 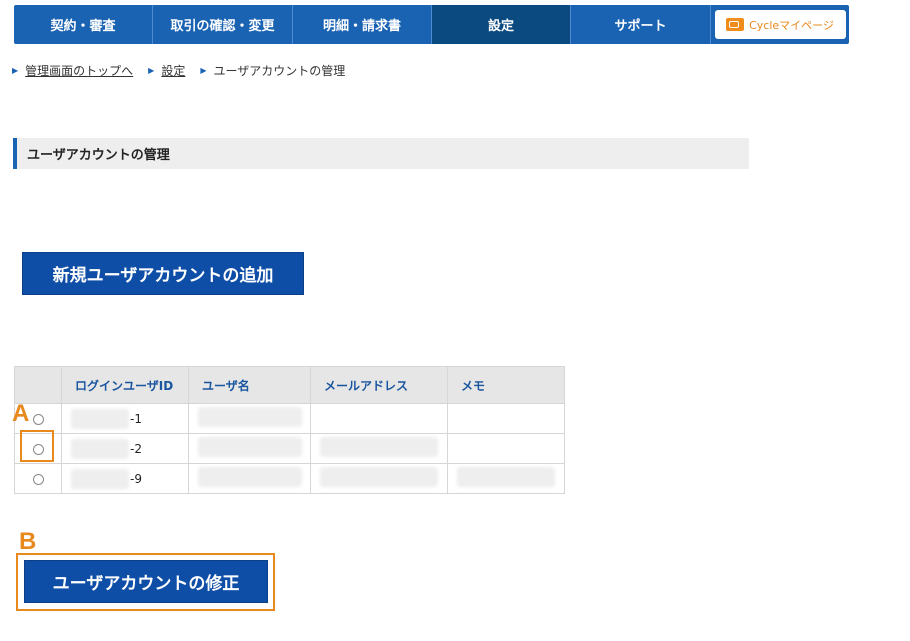 I want to click on cycle-mypage-button: Cycleマイページ, so click(x=780, y=24).